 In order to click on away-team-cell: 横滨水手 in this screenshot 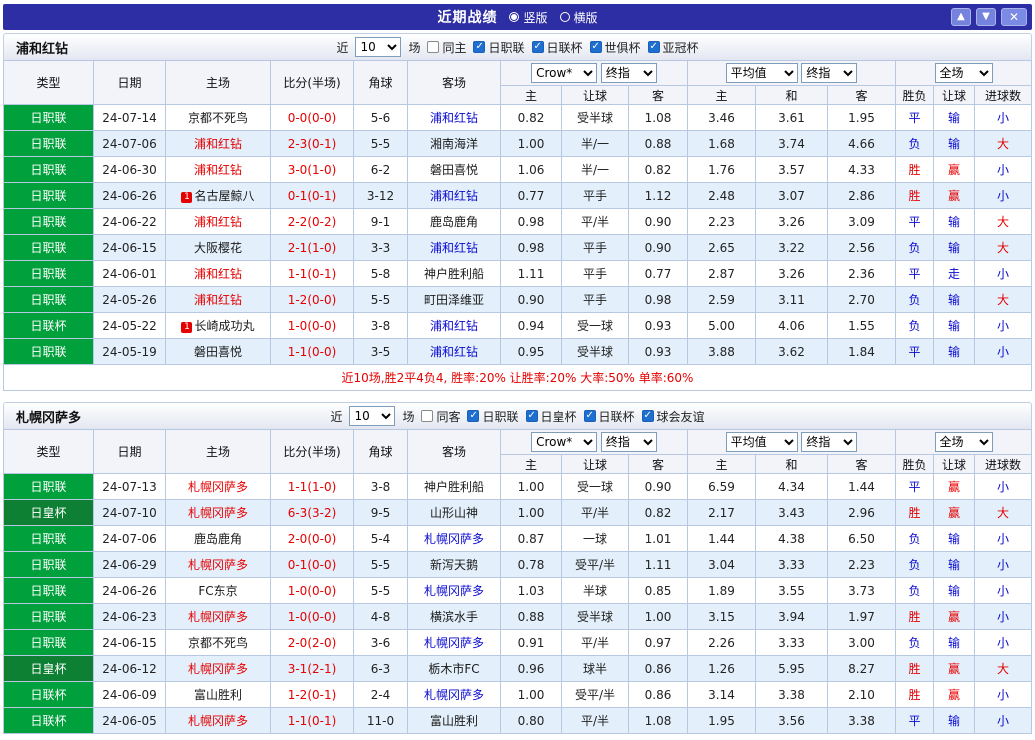, I will do `click(454, 616)`.